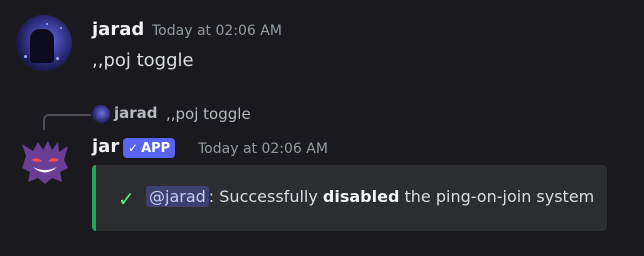 This screenshot has height=256, width=644. What do you see at coordinates (136, 113) in the screenshot?
I see `reply-author: jarad` at bounding box center [136, 113].